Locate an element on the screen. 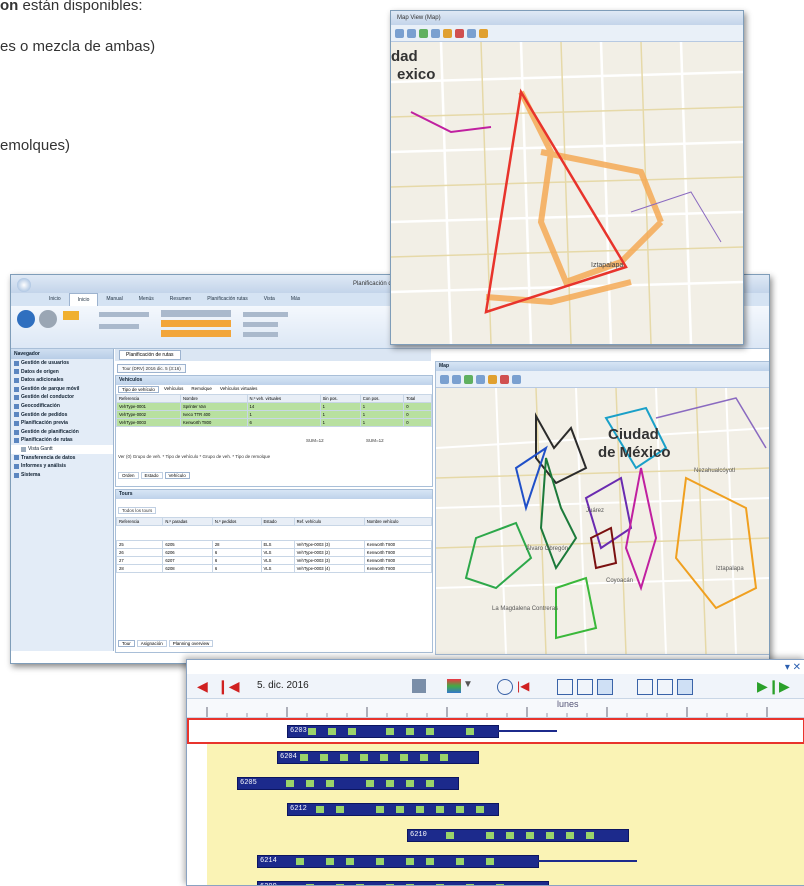 This screenshot has width=804, height=886. column-header: Total is located at coordinates (417, 398).